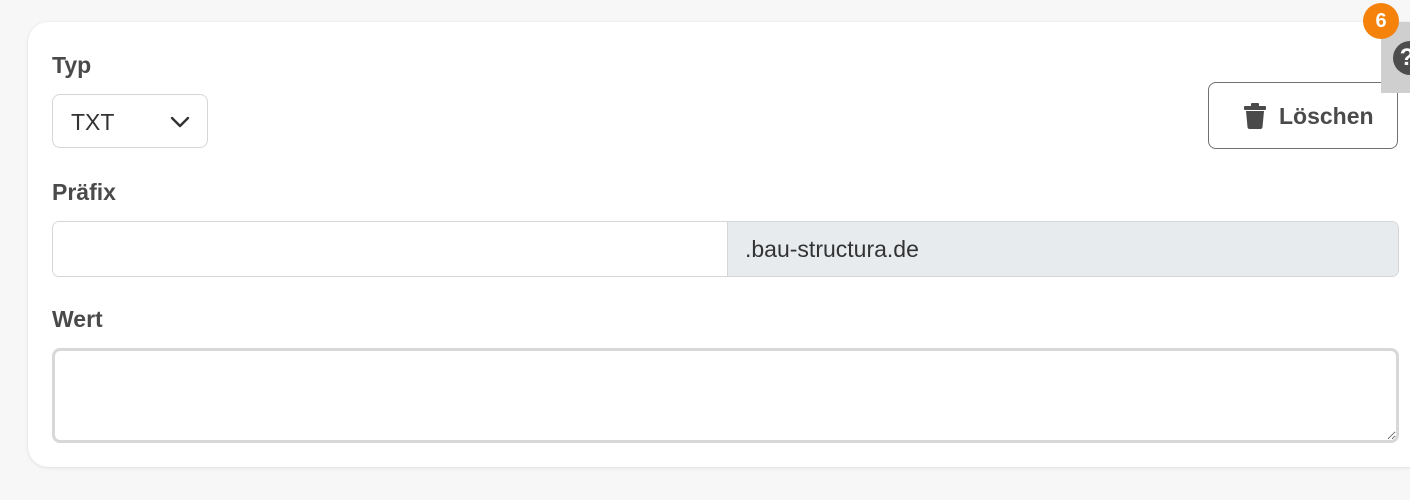  I want to click on notification-badge: 6, so click(1381, 21).